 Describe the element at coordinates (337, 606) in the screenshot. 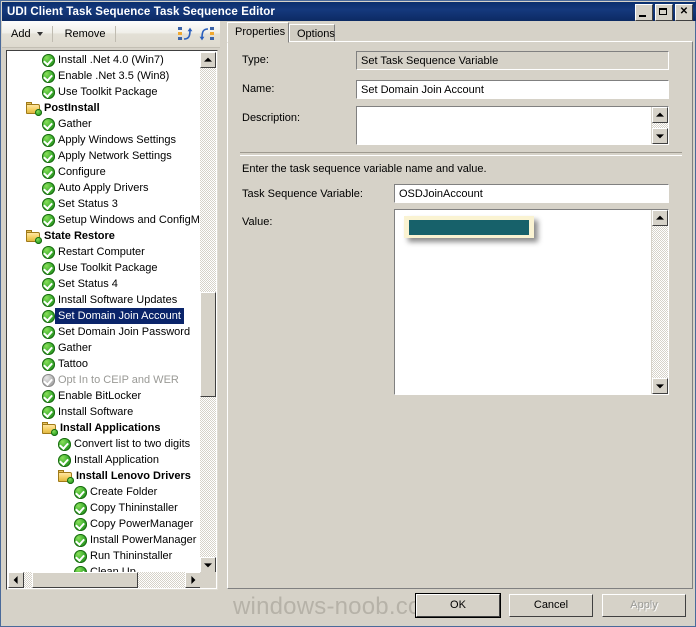

I see `site-watermark: windows-noob.com` at that location.